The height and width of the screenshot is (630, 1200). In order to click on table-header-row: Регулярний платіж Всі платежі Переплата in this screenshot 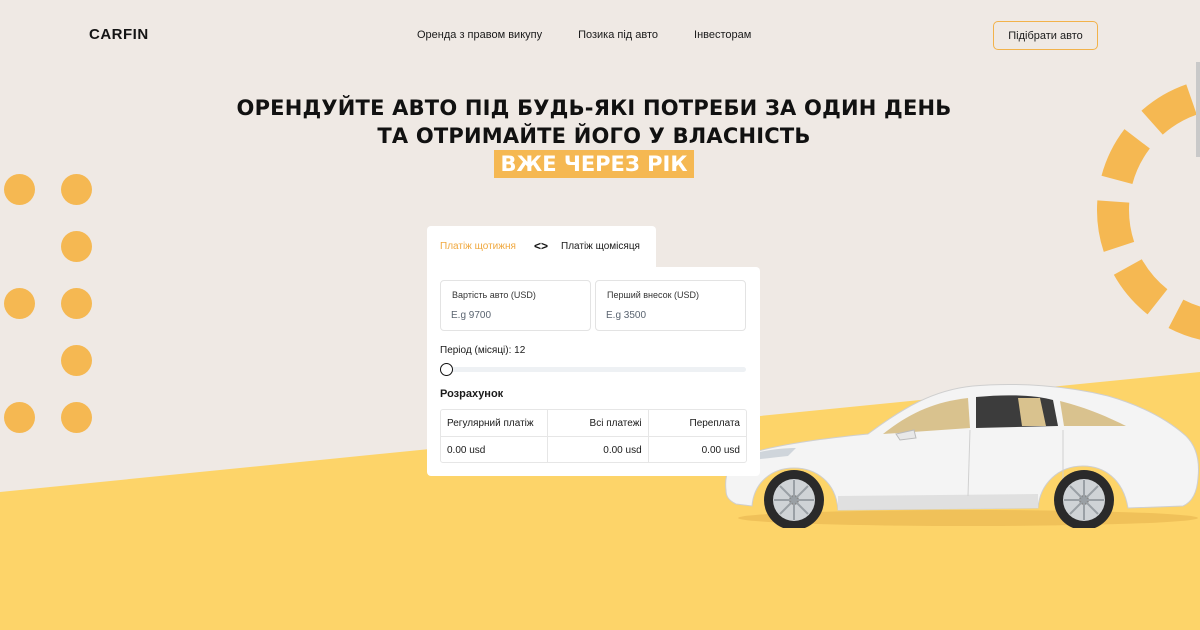, I will do `click(593, 423)`.